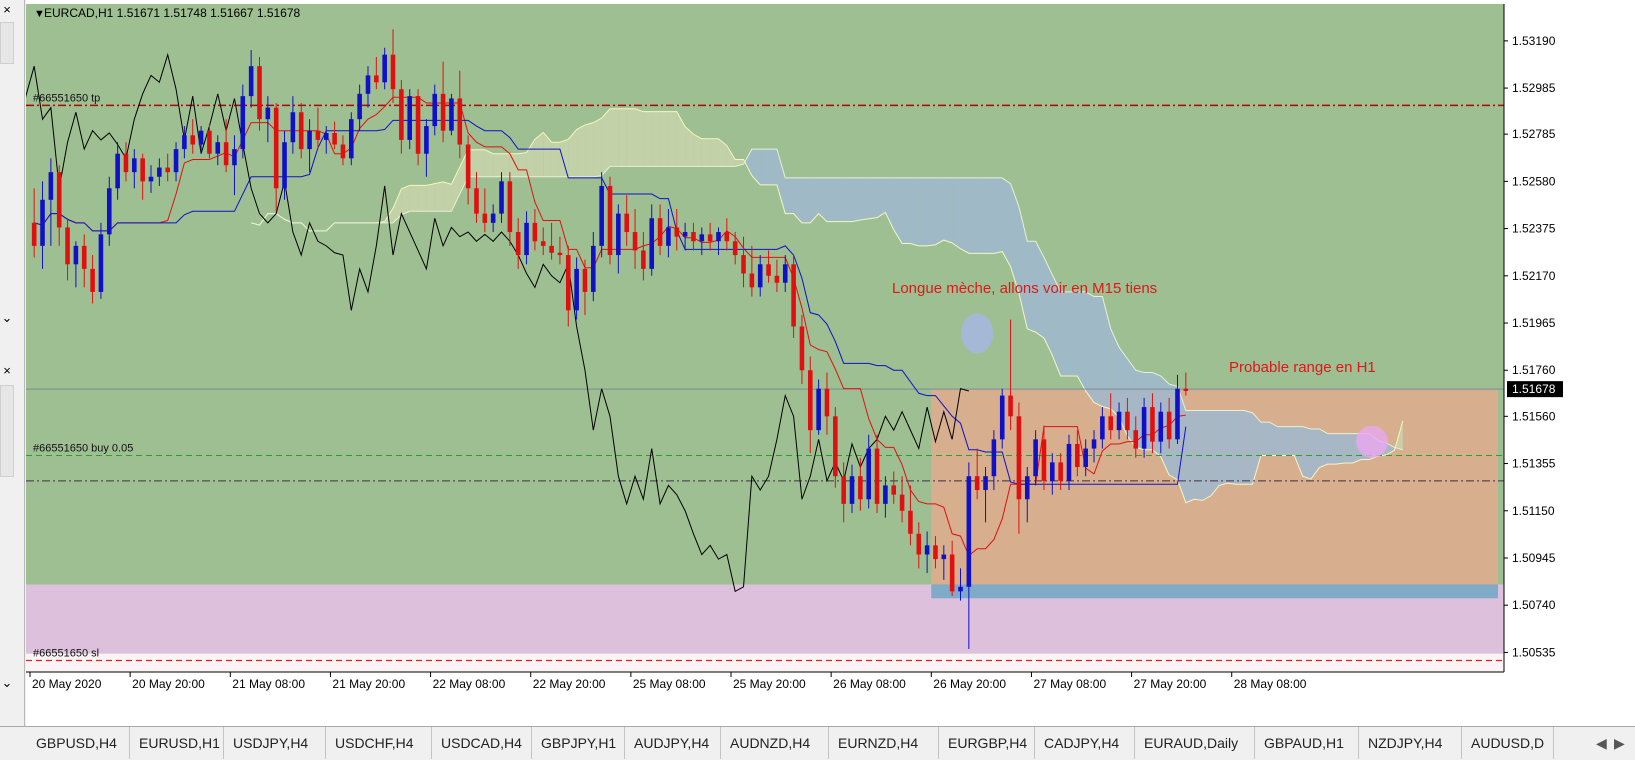 This screenshot has height=760, width=1635. I want to click on time-tick-label: 25 May 20:00, so click(769, 684).